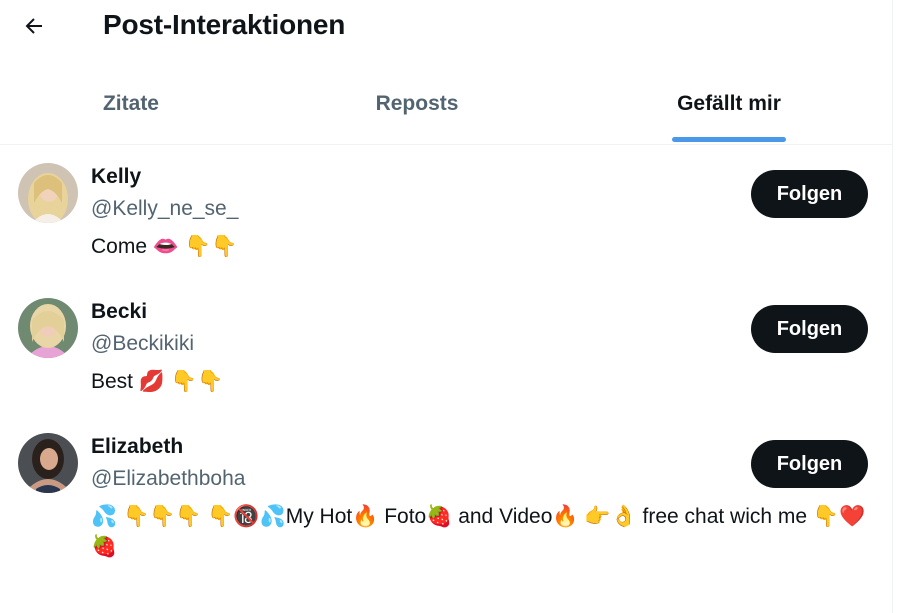  What do you see at coordinates (446, 26) in the screenshot?
I see `page-header: Post-Interaktionen` at bounding box center [446, 26].